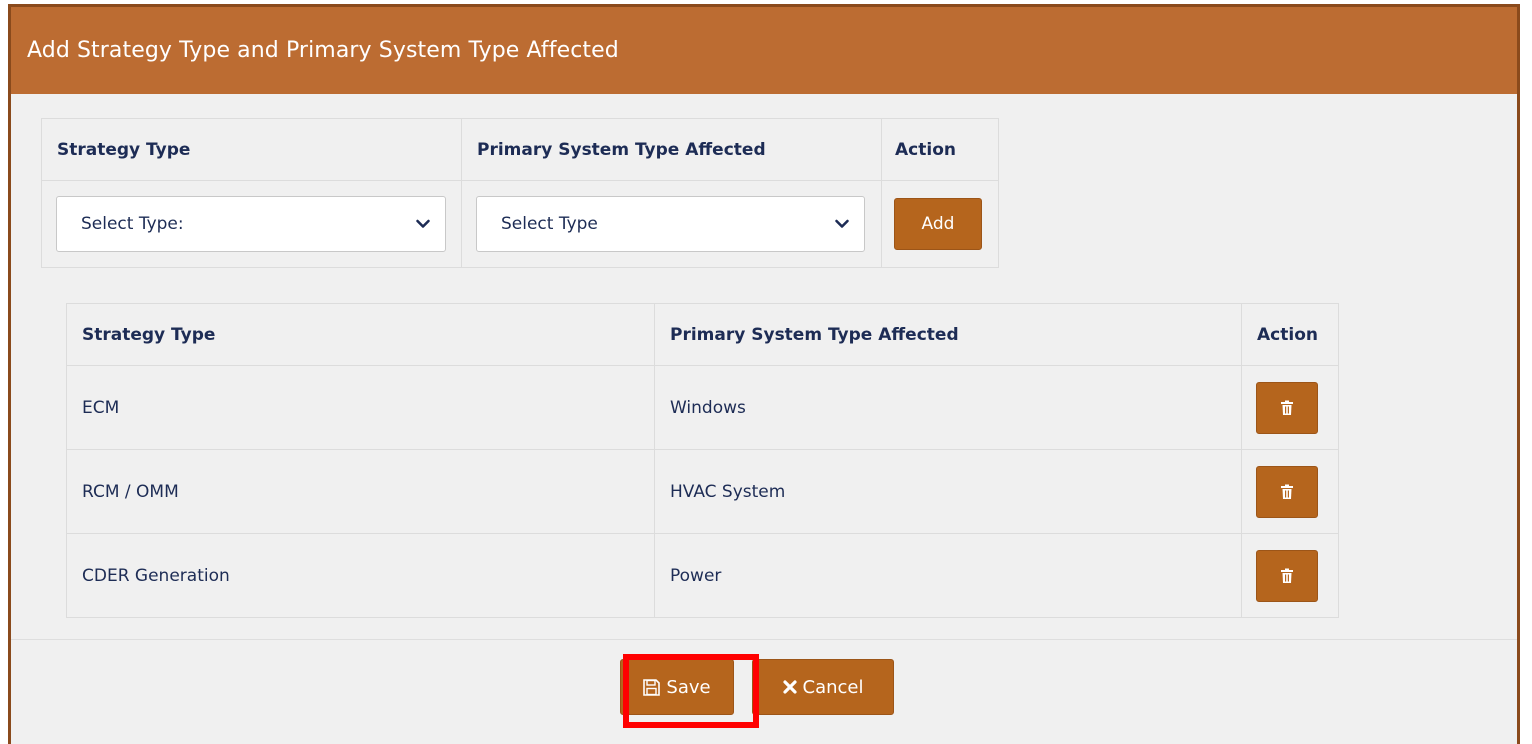 This screenshot has width=1532, height=744. Describe the element at coordinates (251, 149) in the screenshot. I see `form-header-strategy-type: Strategy Type` at that location.